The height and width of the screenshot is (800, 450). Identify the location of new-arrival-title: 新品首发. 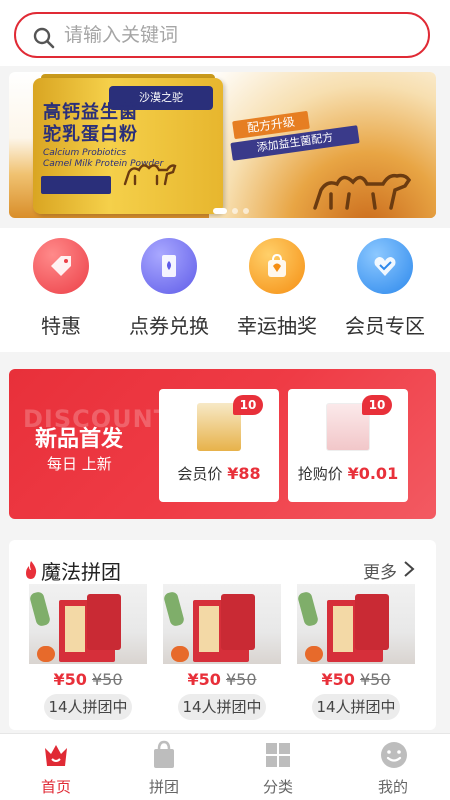
(79, 439).